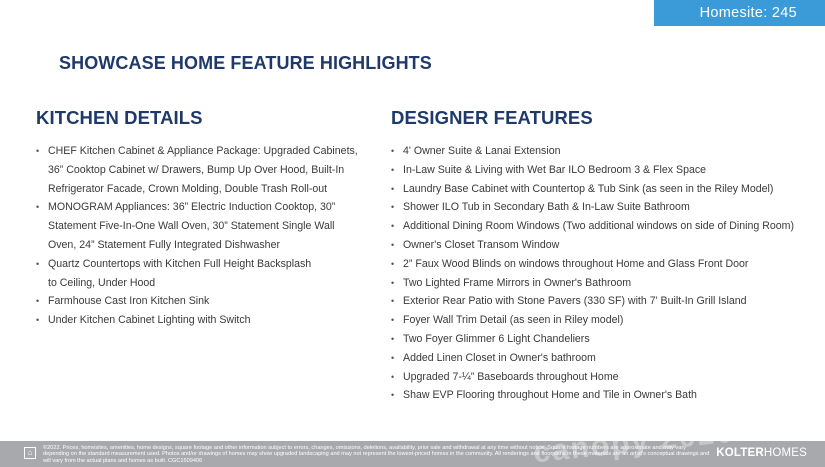 The height and width of the screenshot is (467, 825). What do you see at coordinates (748, 13) in the screenshot?
I see `homesite-label: Homesite: 245` at bounding box center [748, 13].